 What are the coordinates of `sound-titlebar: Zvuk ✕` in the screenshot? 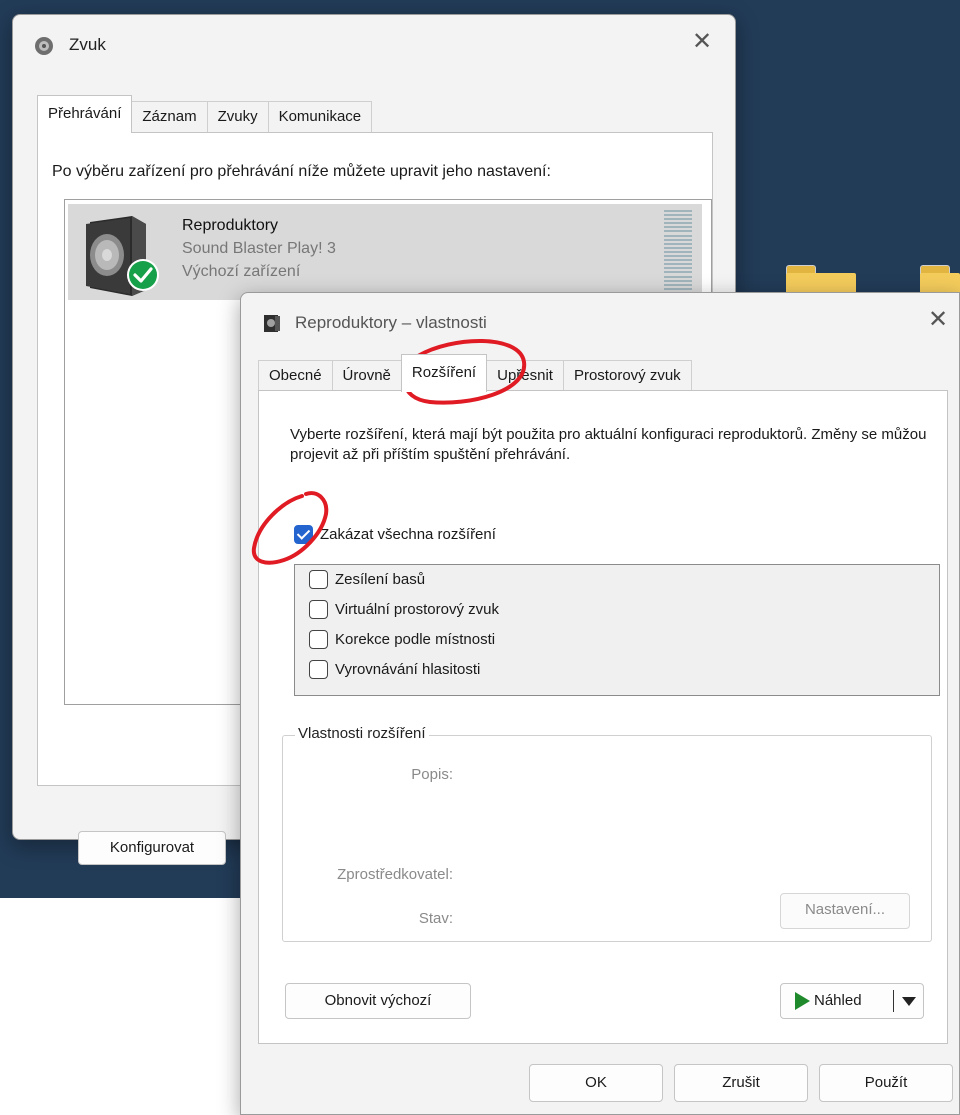 It's located at (374, 44).